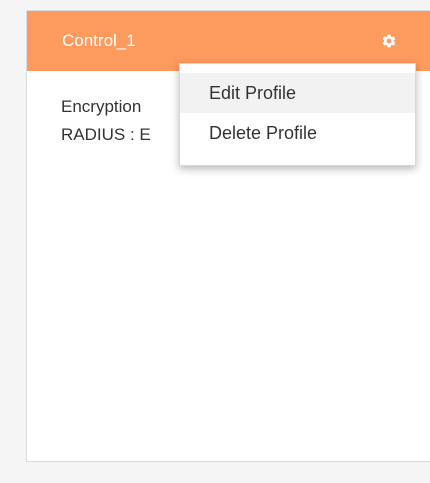  I want to click on encryption-line: Encryption, so click(101, 106).